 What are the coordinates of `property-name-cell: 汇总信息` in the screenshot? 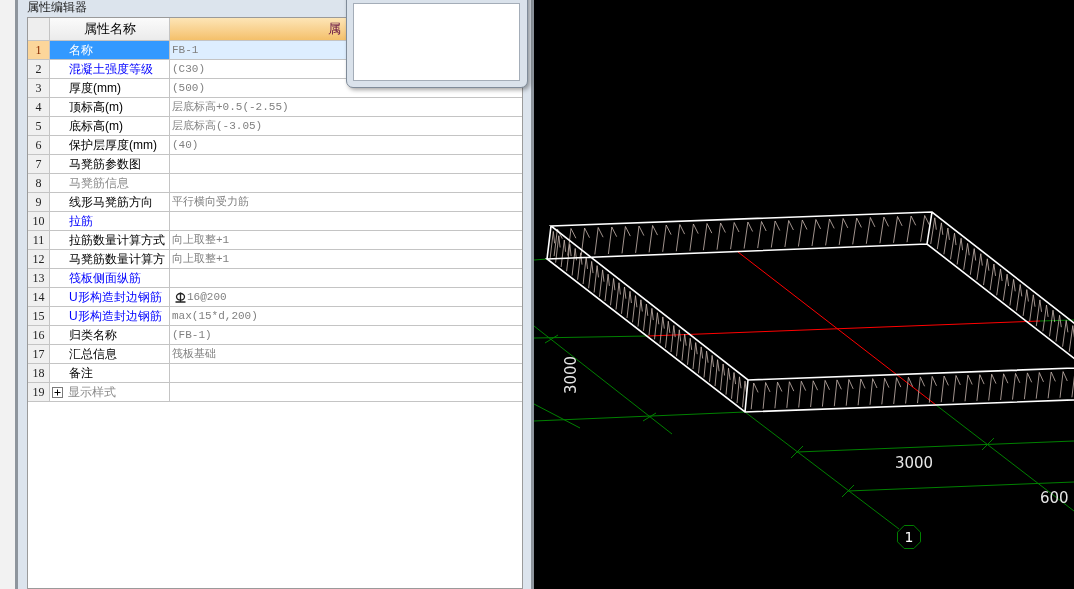 It's located at (110, 354).